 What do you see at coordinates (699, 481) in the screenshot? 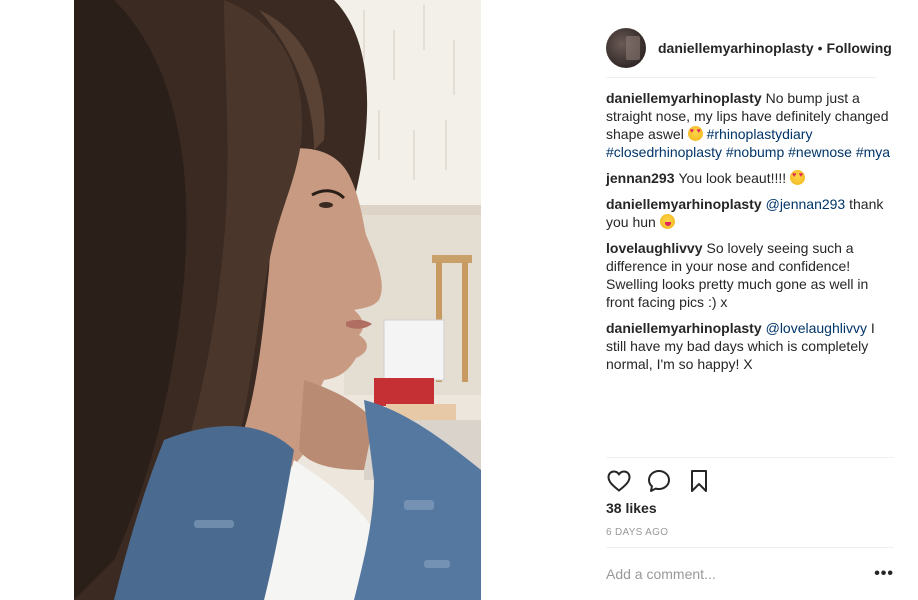
I see `bookmark-icon` at bounding box center [699, 481].